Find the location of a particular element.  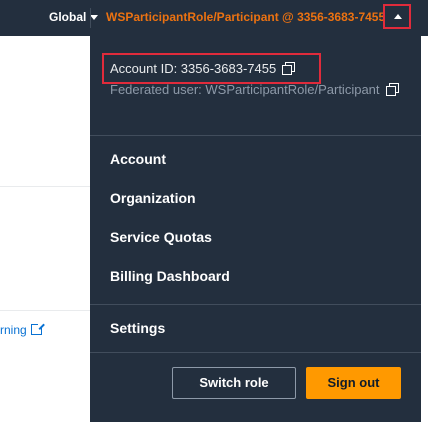

account-menu-toggle is located at coordinates (397, 16).